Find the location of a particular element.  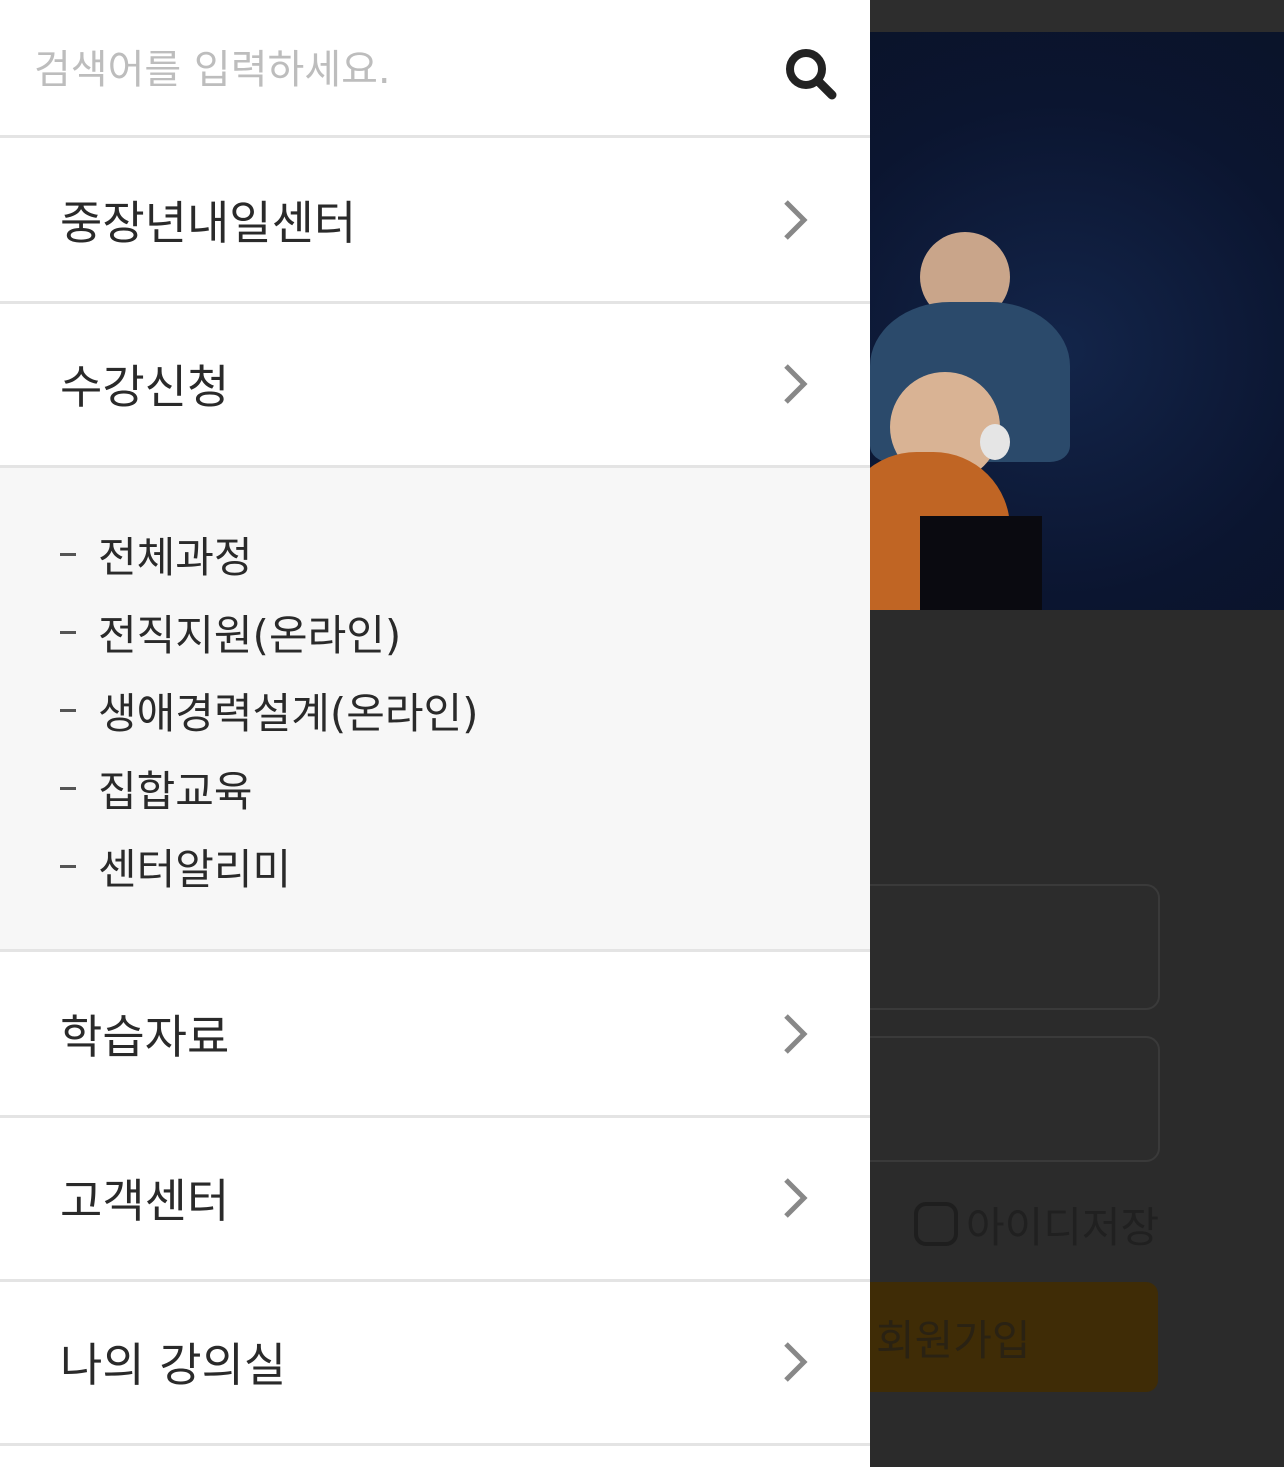

submenu-item-label: 집합교육 is located at coordinates (175, 791).